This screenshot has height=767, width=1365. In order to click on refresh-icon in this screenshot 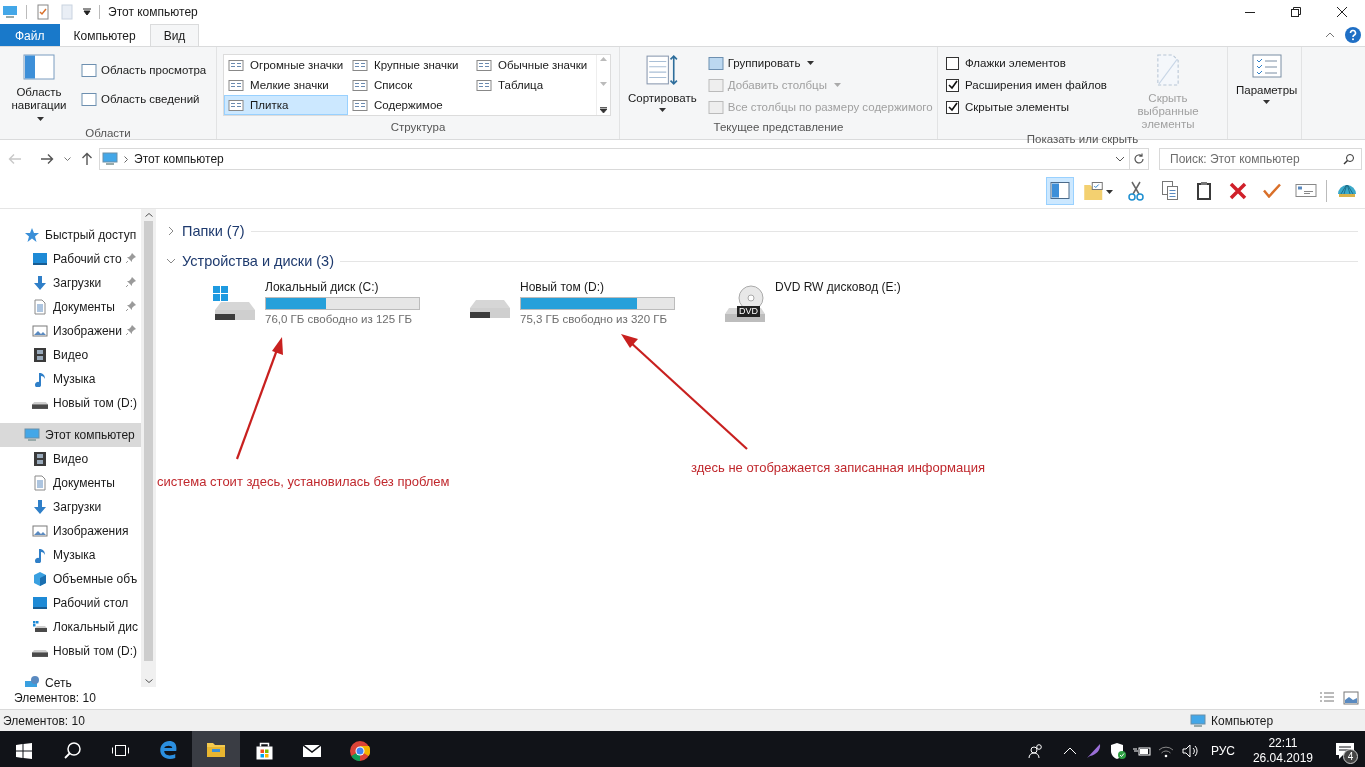, I will do `click(1139, 159)`.